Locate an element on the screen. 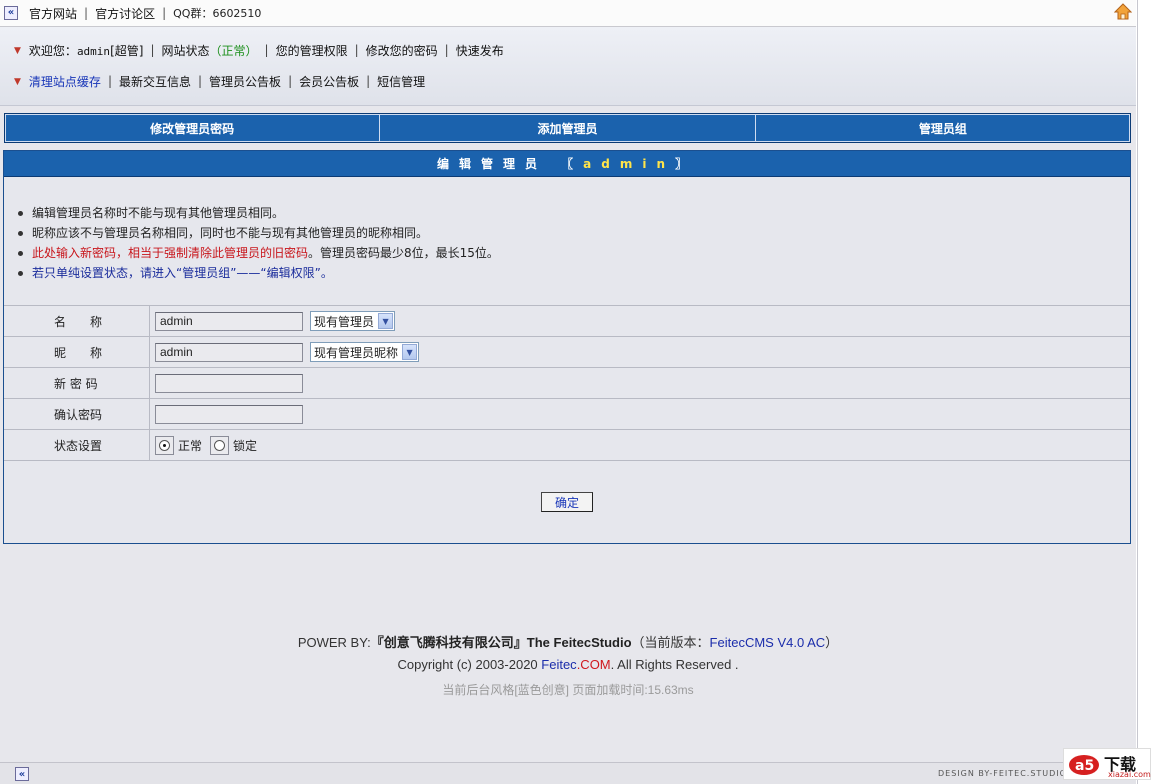  admin-name: admin is located at coordinates (629, 163).